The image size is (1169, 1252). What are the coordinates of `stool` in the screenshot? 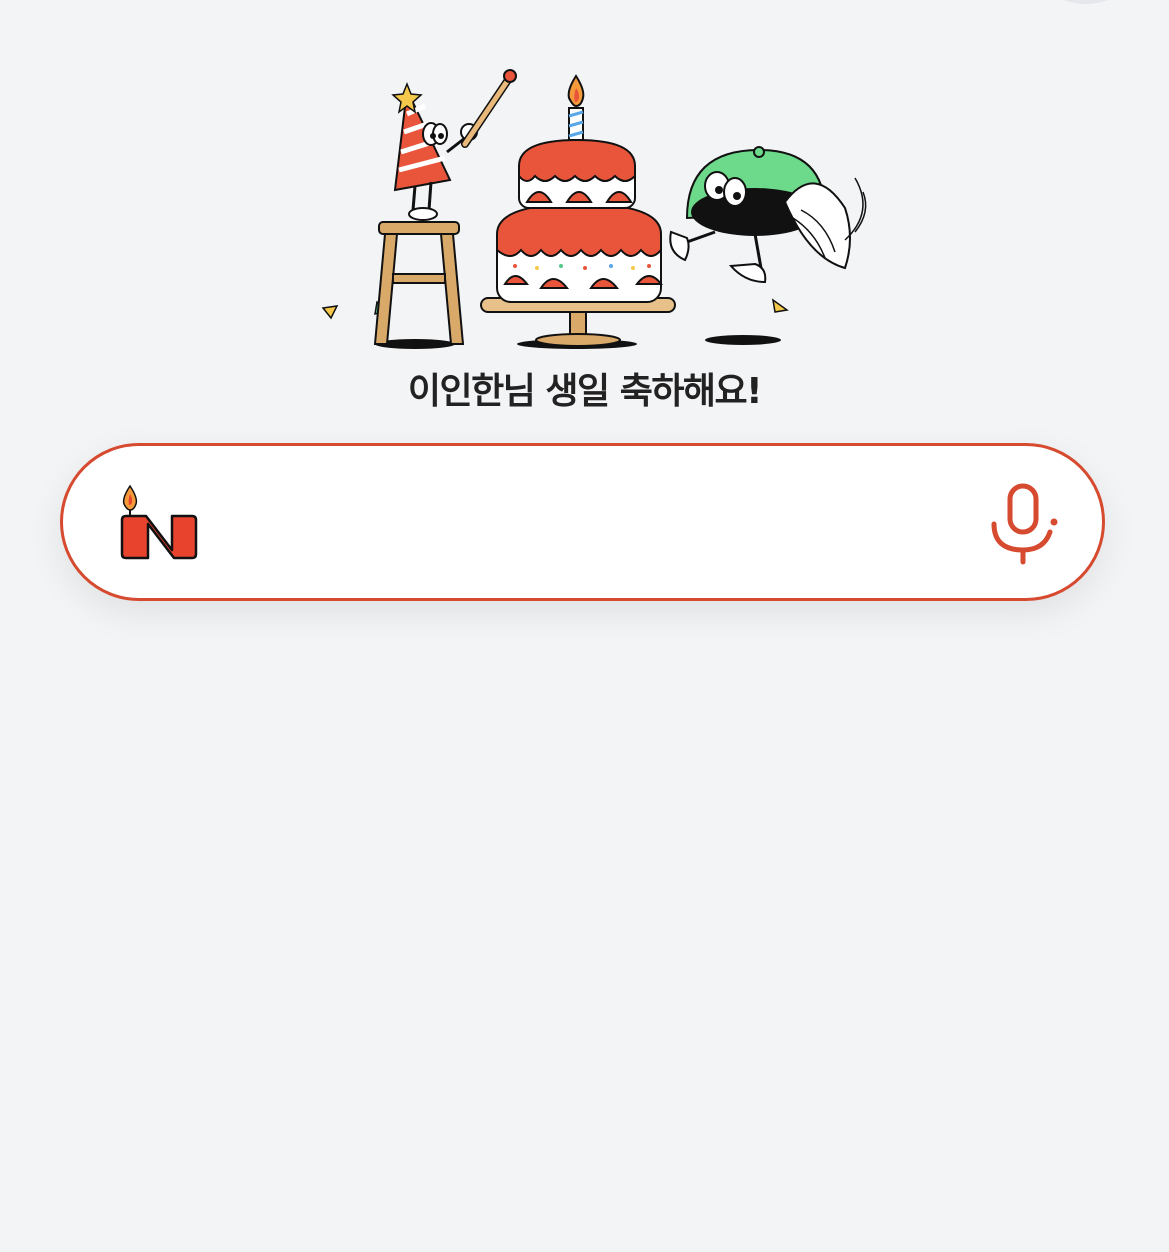 It's located at (419, 283).